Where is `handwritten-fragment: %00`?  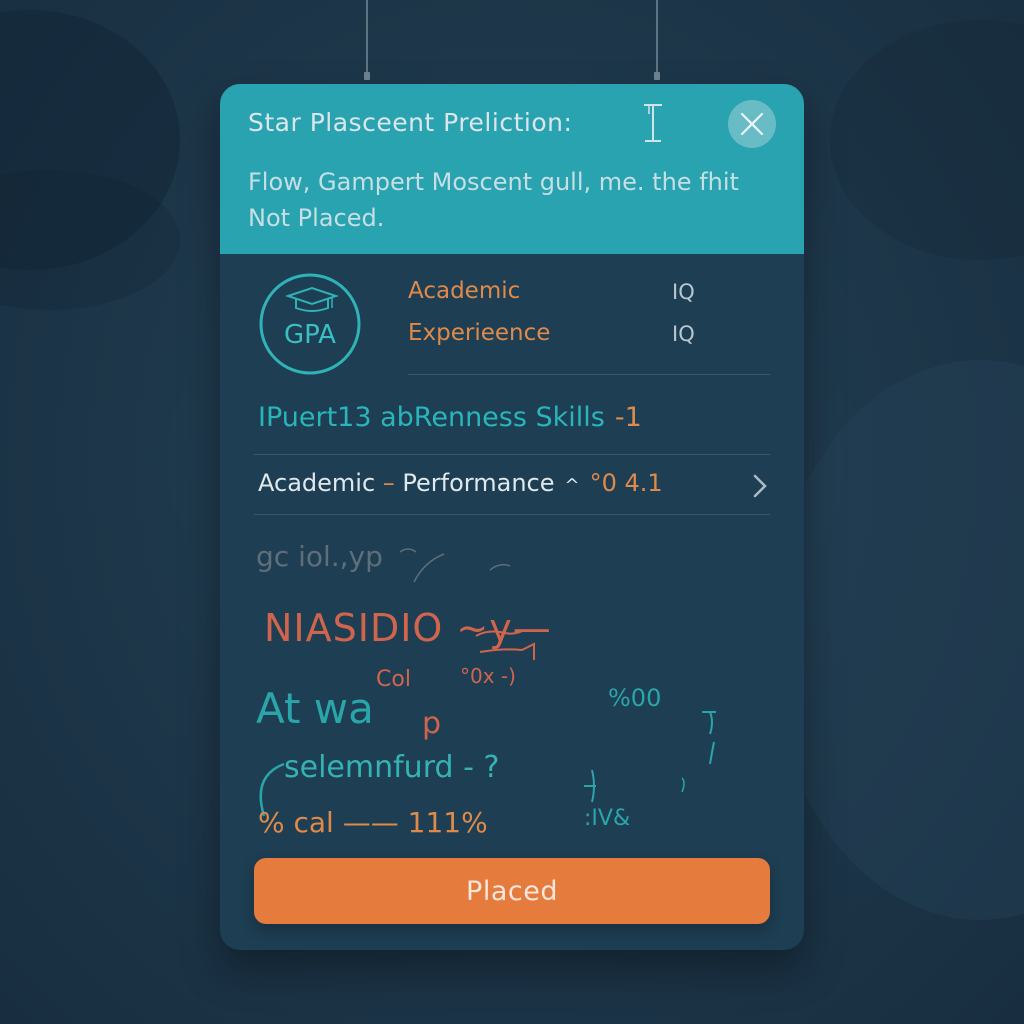 handwritten-fragment: %00 is located at coordinates (635, 698).